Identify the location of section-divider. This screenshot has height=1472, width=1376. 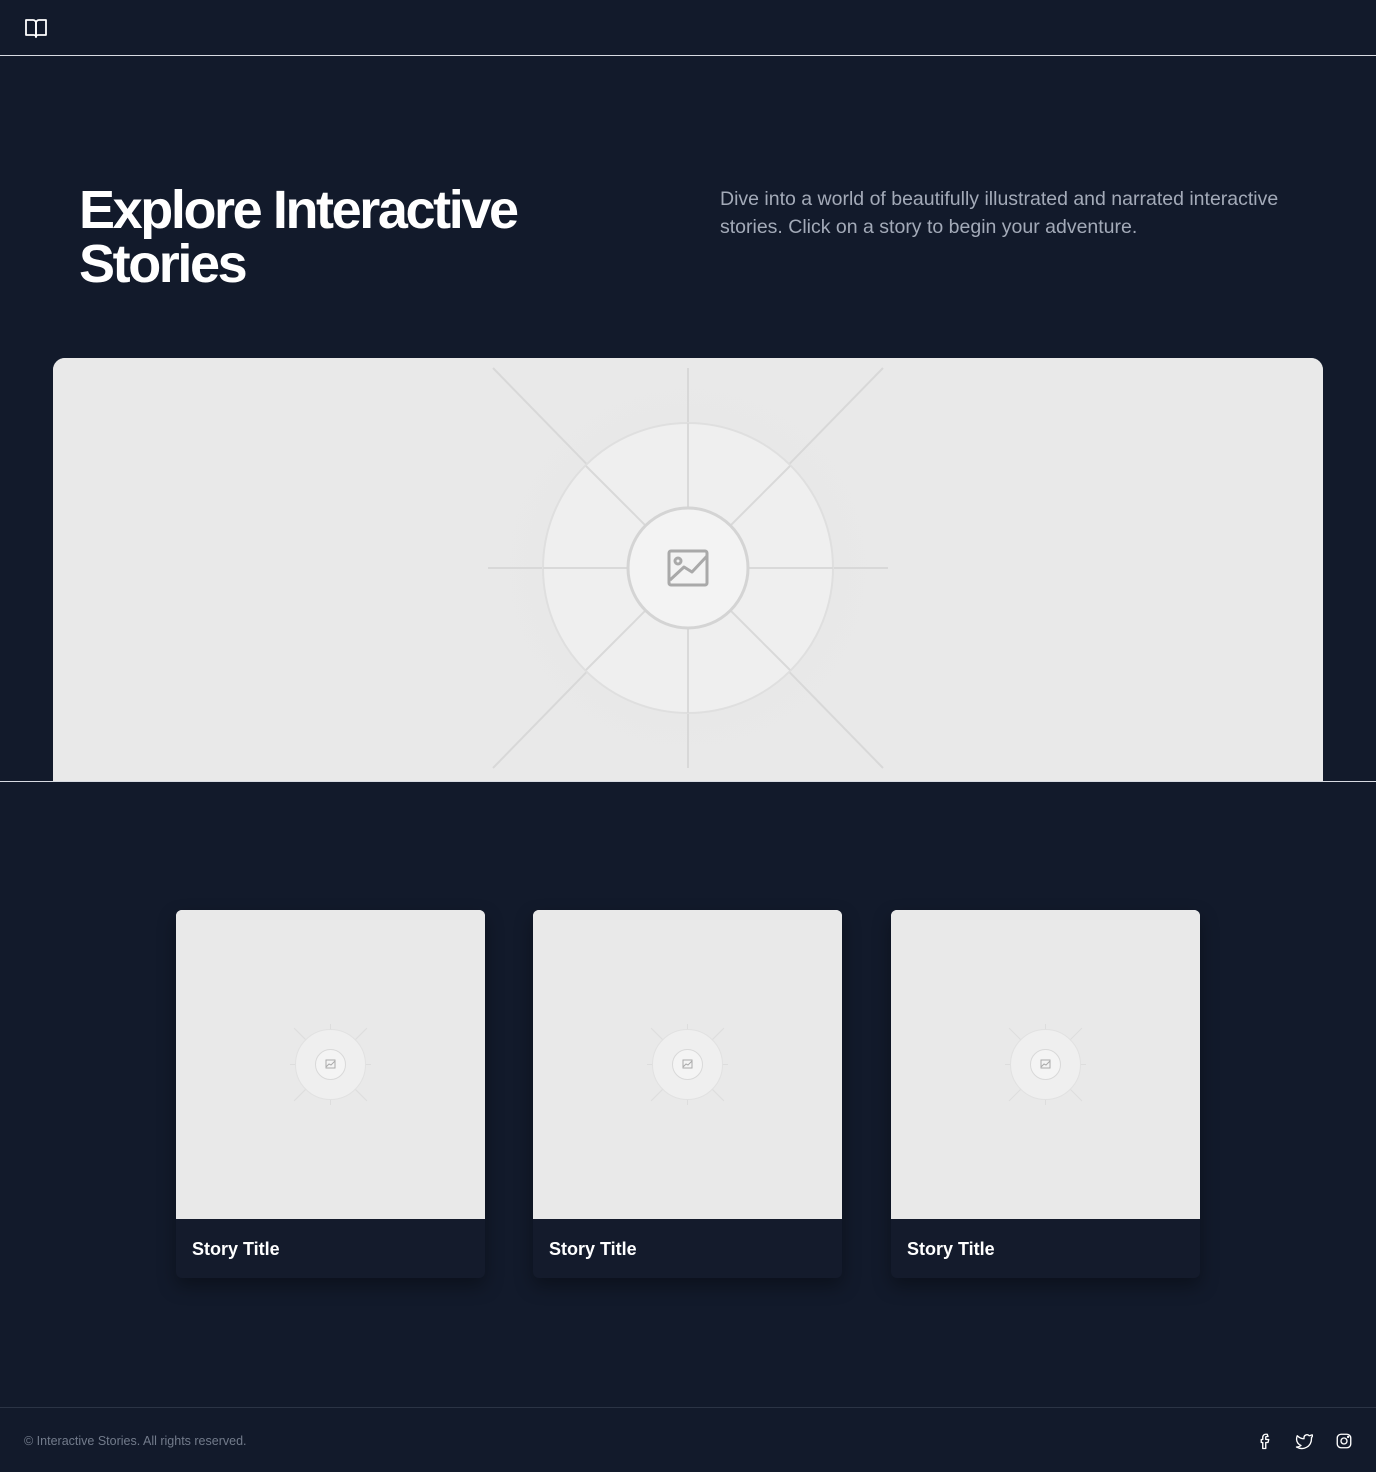
(688, 781).